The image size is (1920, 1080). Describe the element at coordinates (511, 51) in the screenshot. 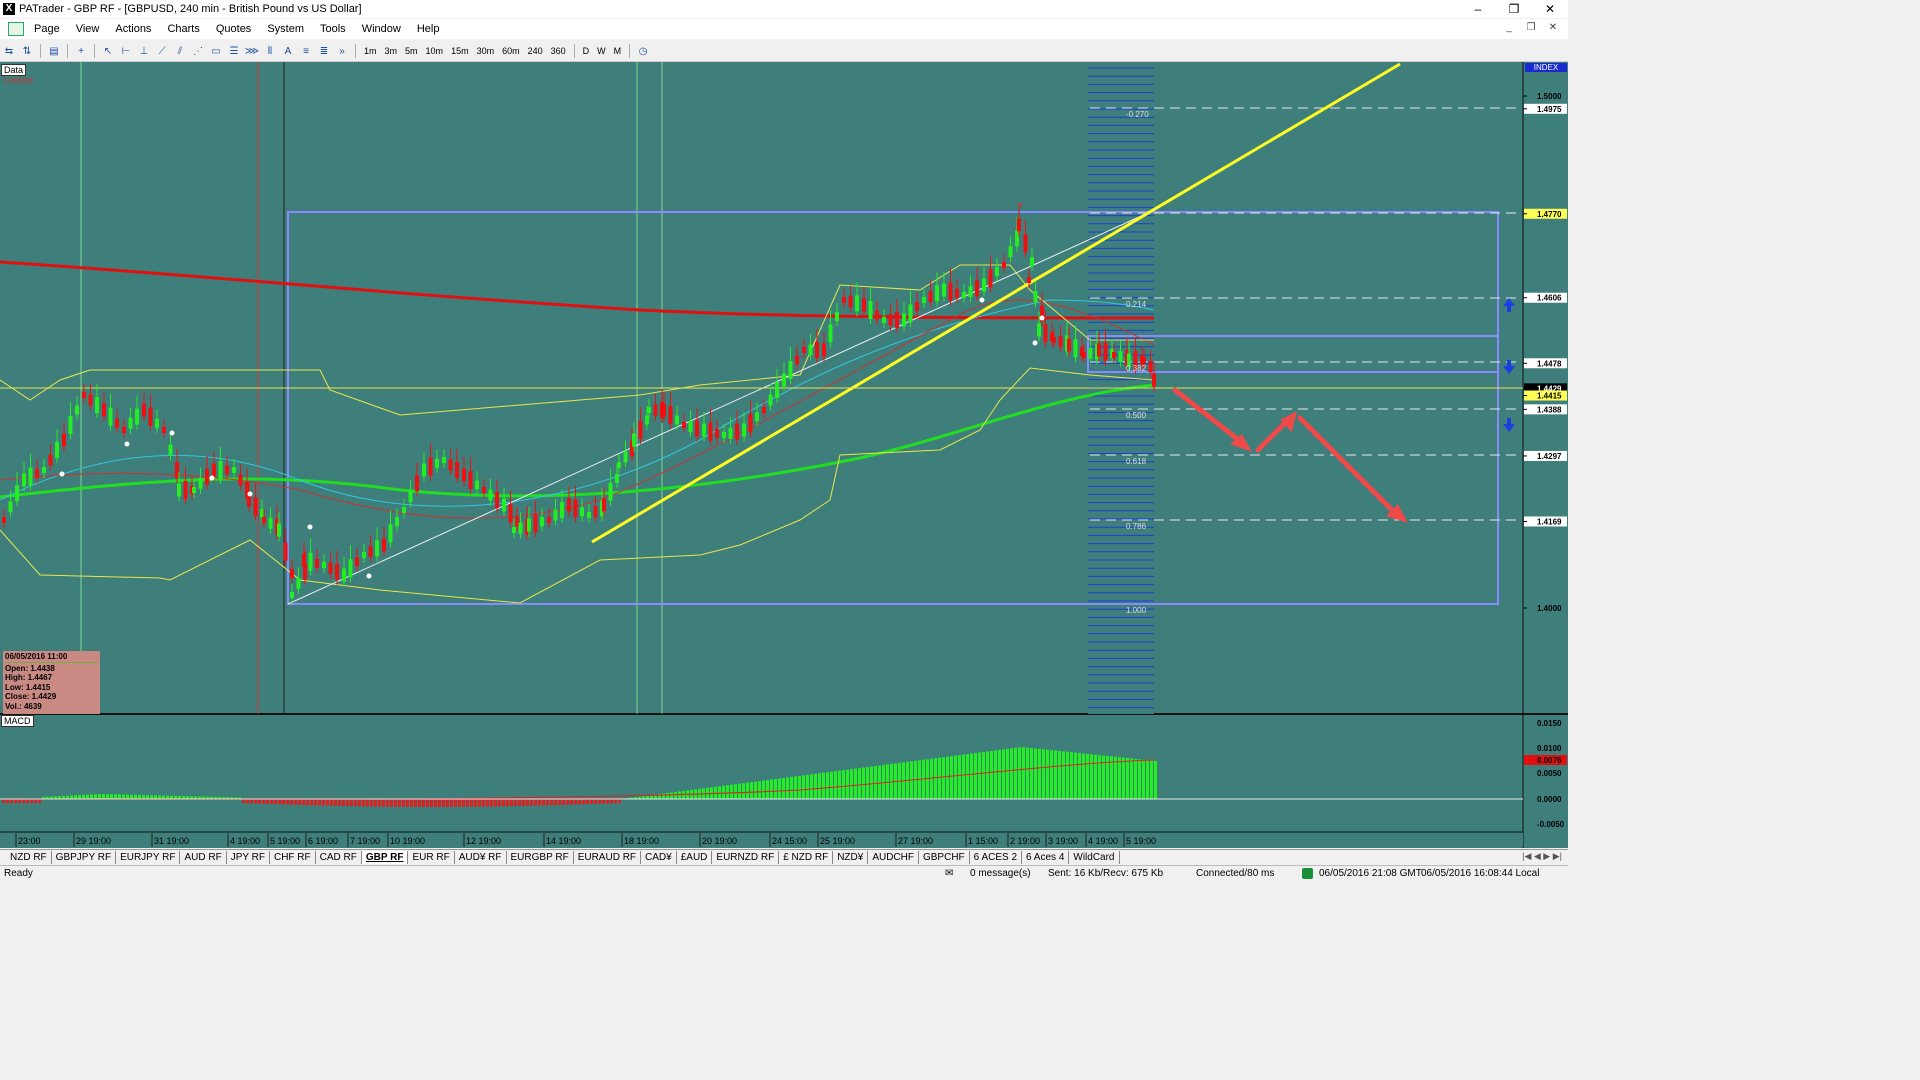

I see `tf-60m: 60m` at that location.